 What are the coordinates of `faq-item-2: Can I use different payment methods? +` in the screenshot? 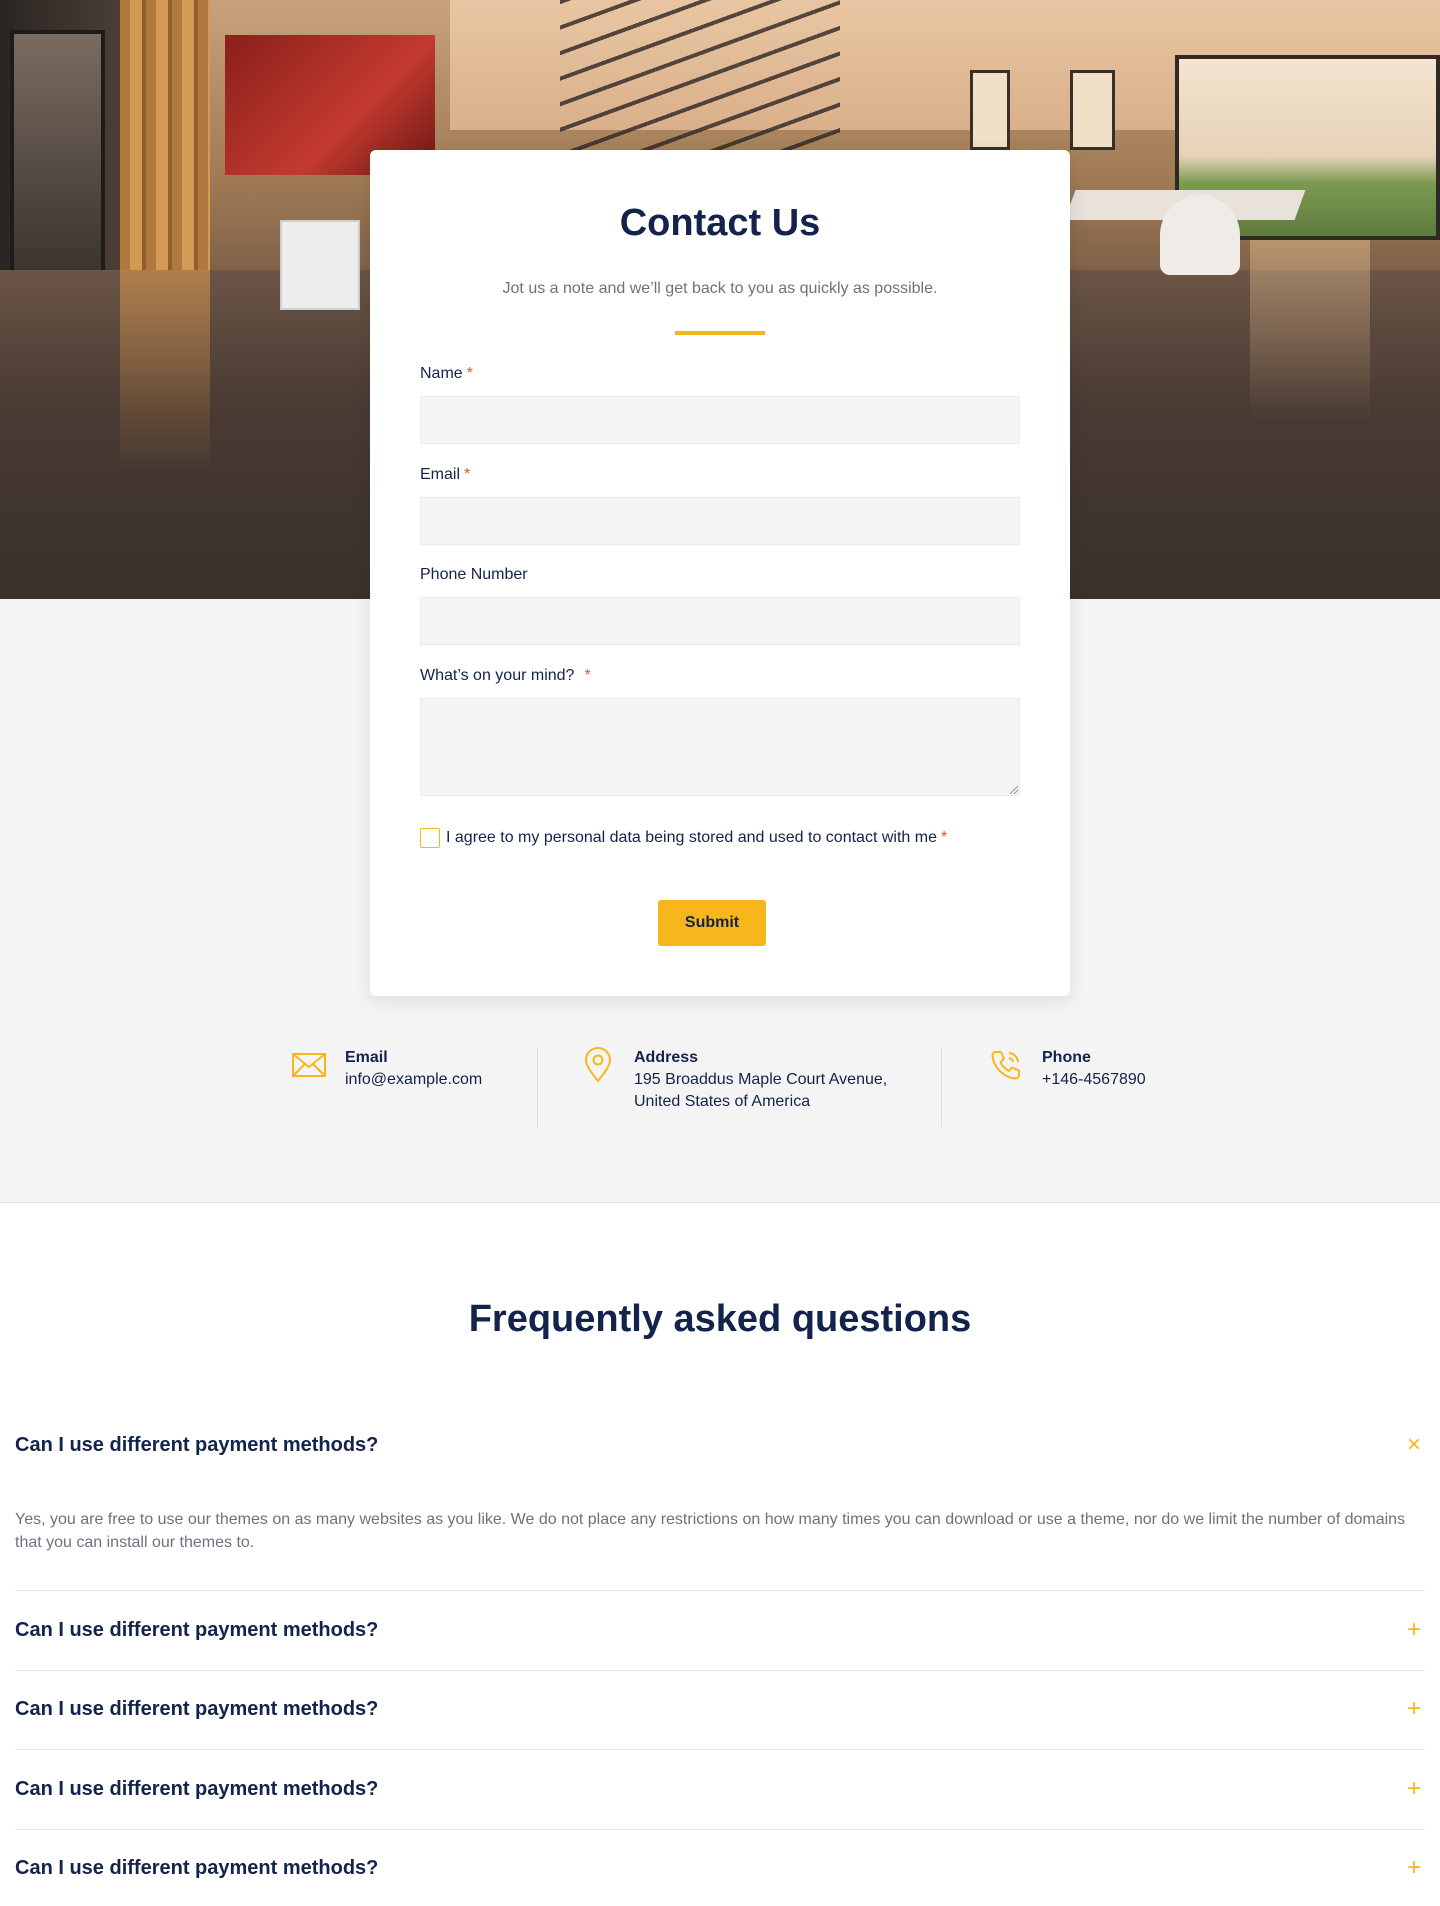 It's located at (720, 1630).